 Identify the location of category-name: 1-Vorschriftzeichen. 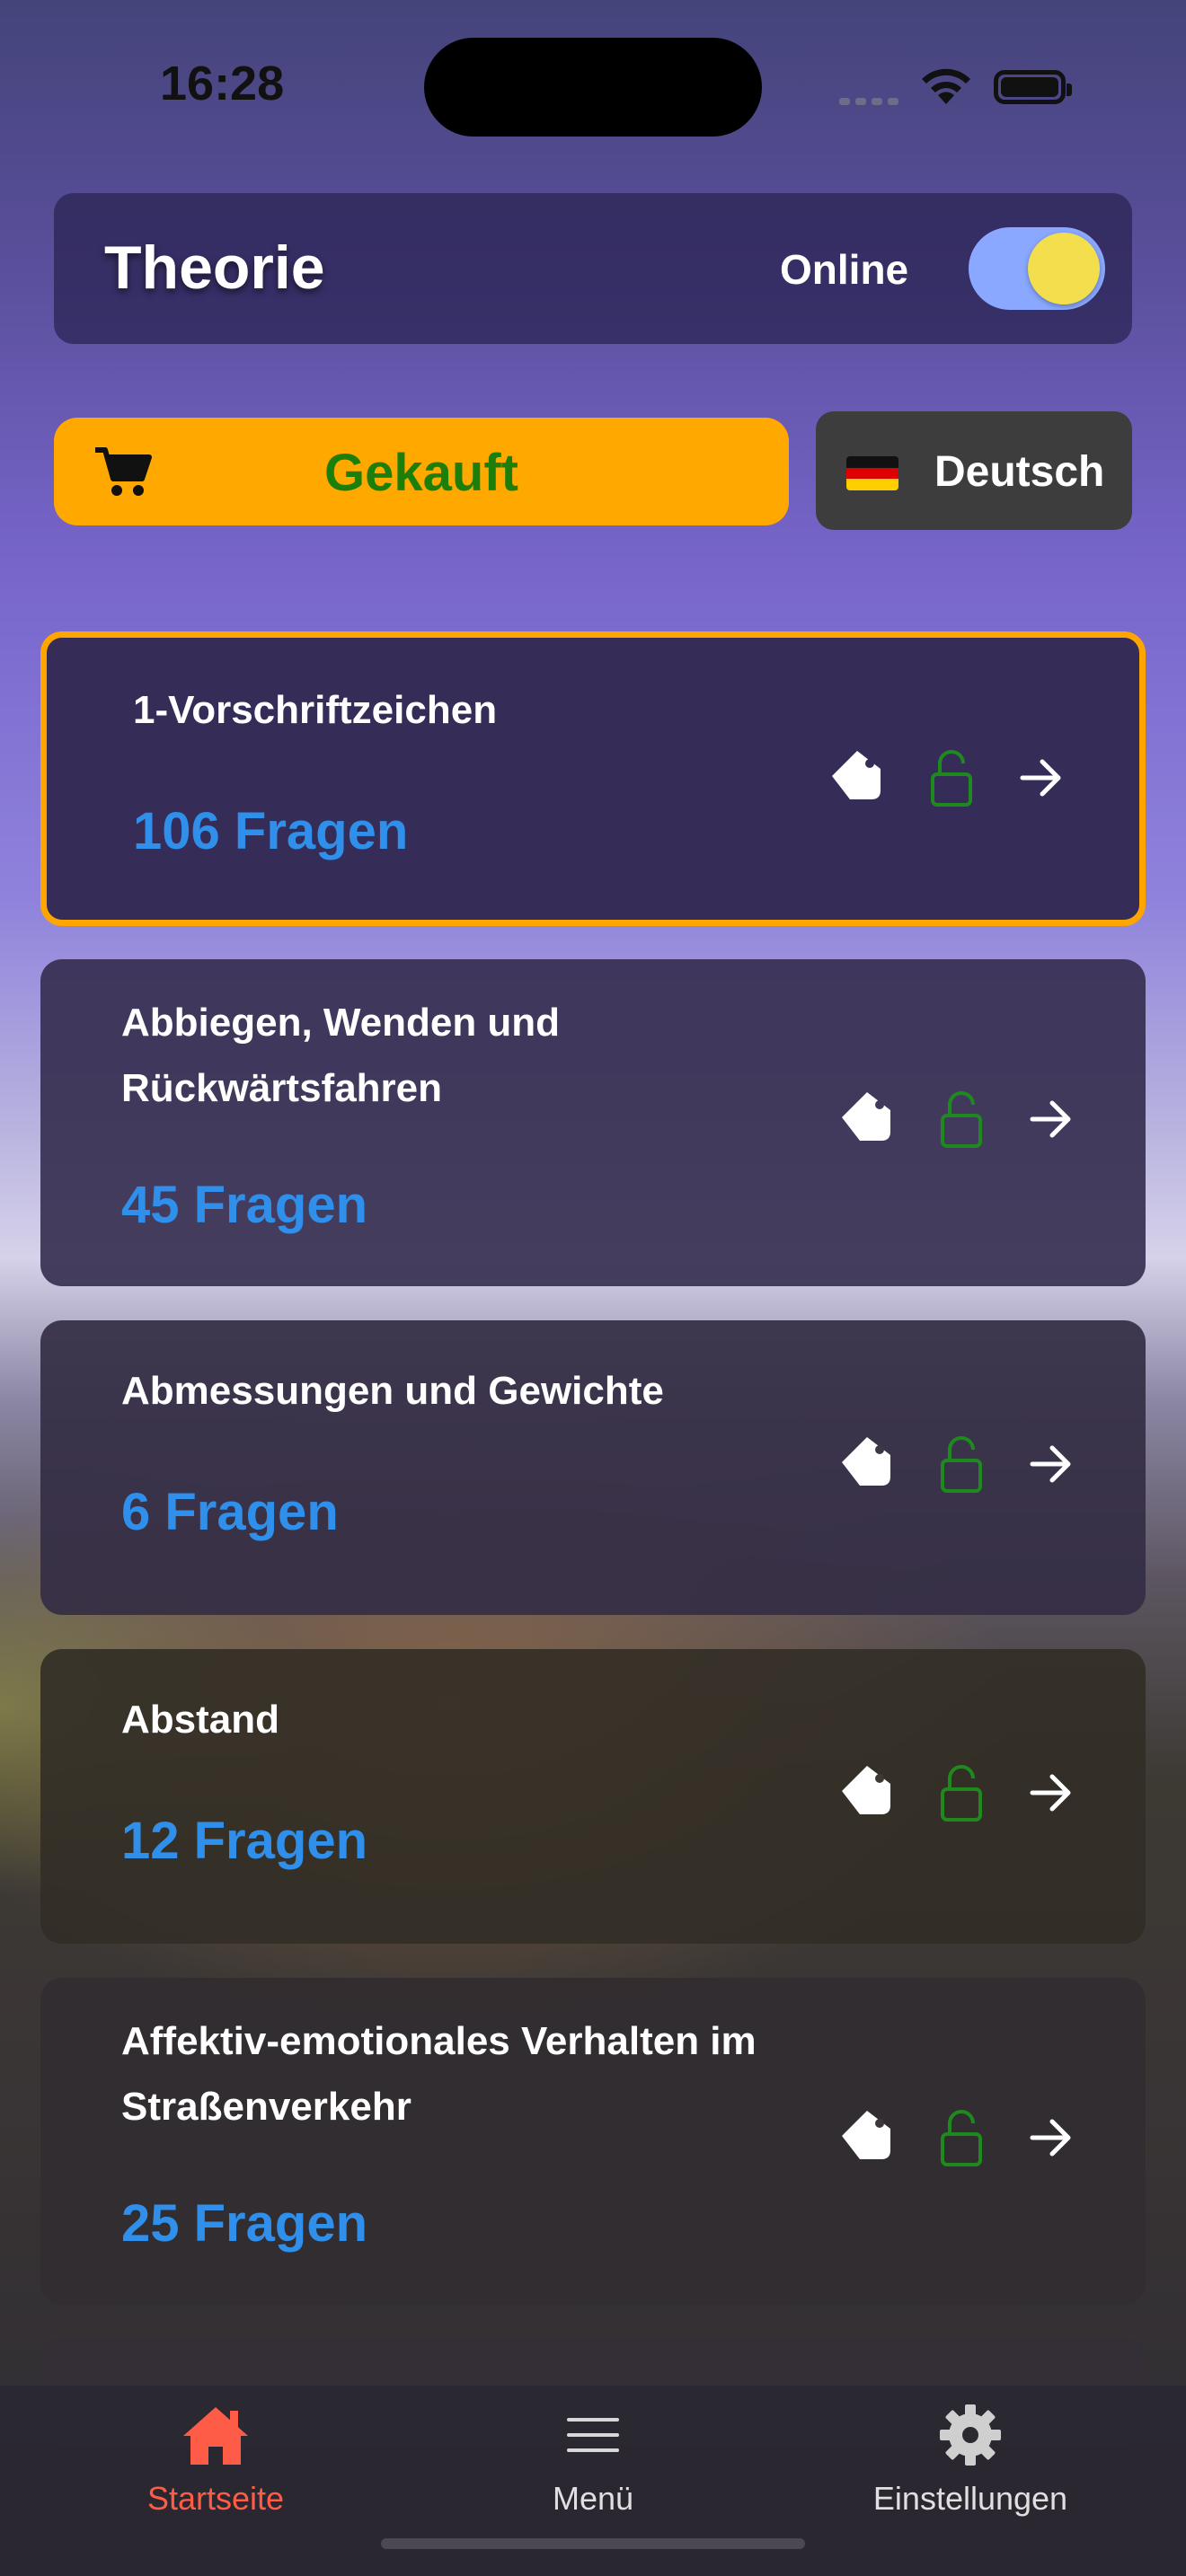
(315, 710).